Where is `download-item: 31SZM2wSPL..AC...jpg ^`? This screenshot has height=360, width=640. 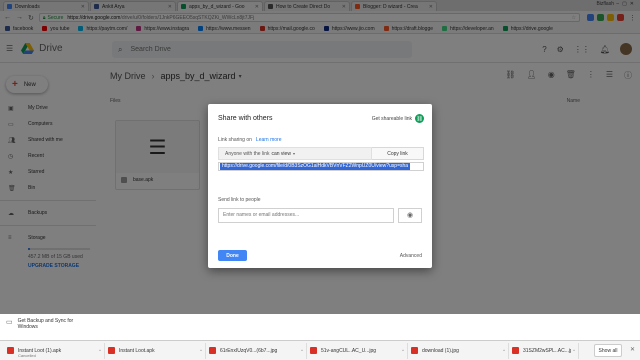 download-item: 31SZM2wSPL..AC...jpg ^ is located at coordinates (544, 350).